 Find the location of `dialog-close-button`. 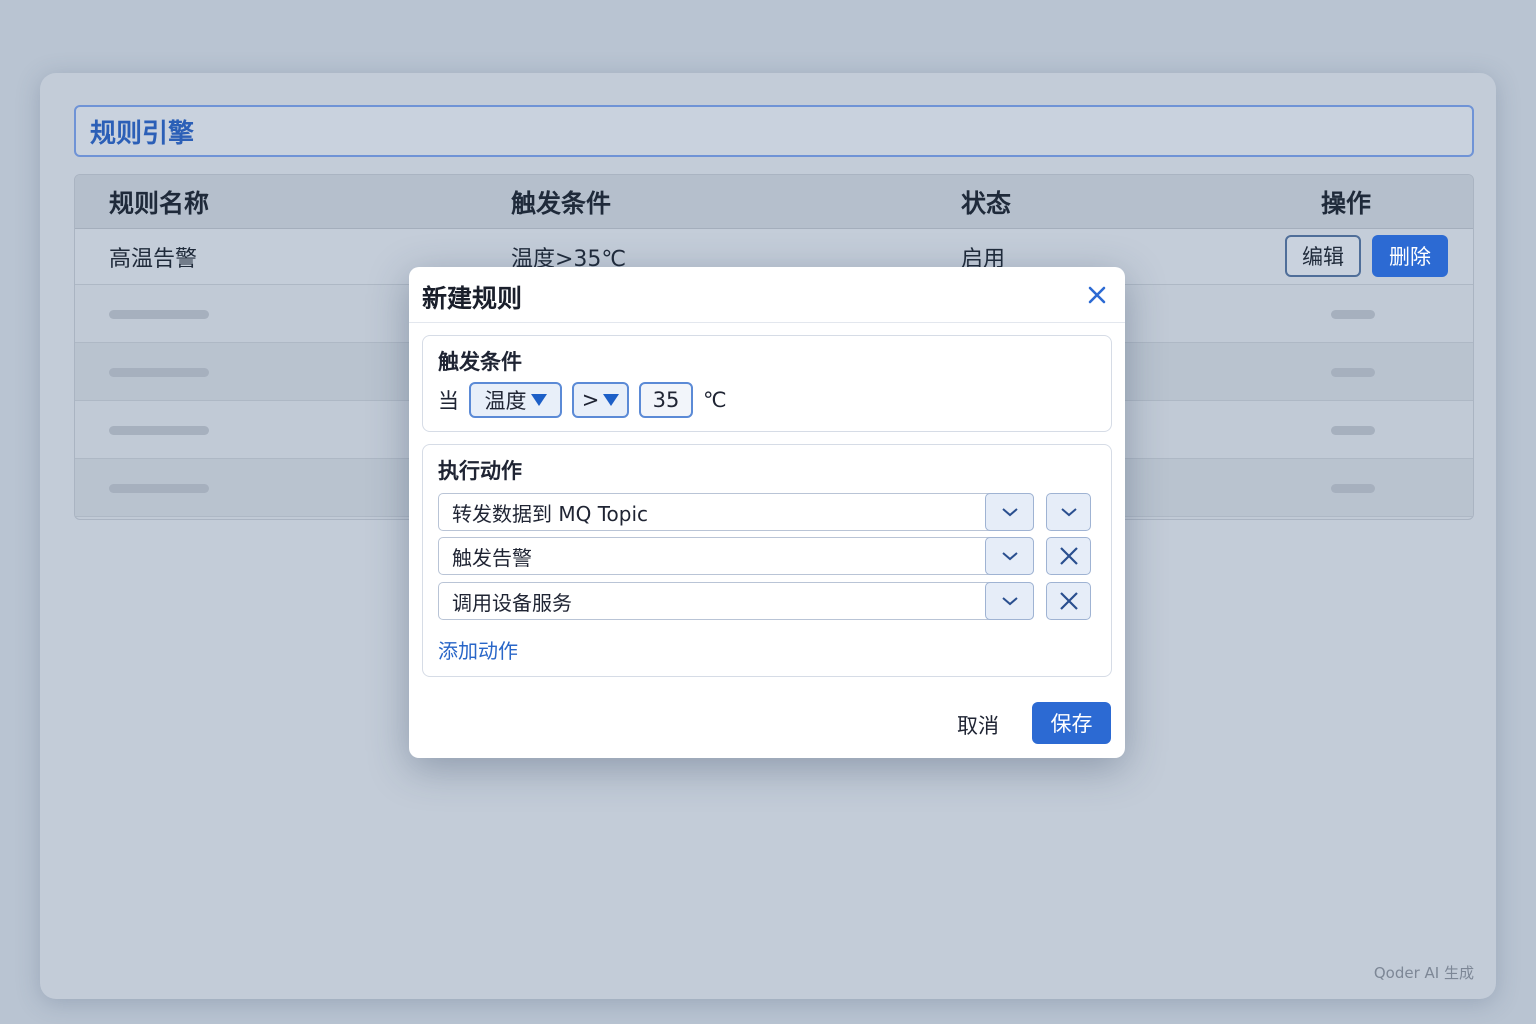

dialog-close-button is located at coordinates (1097, 295).